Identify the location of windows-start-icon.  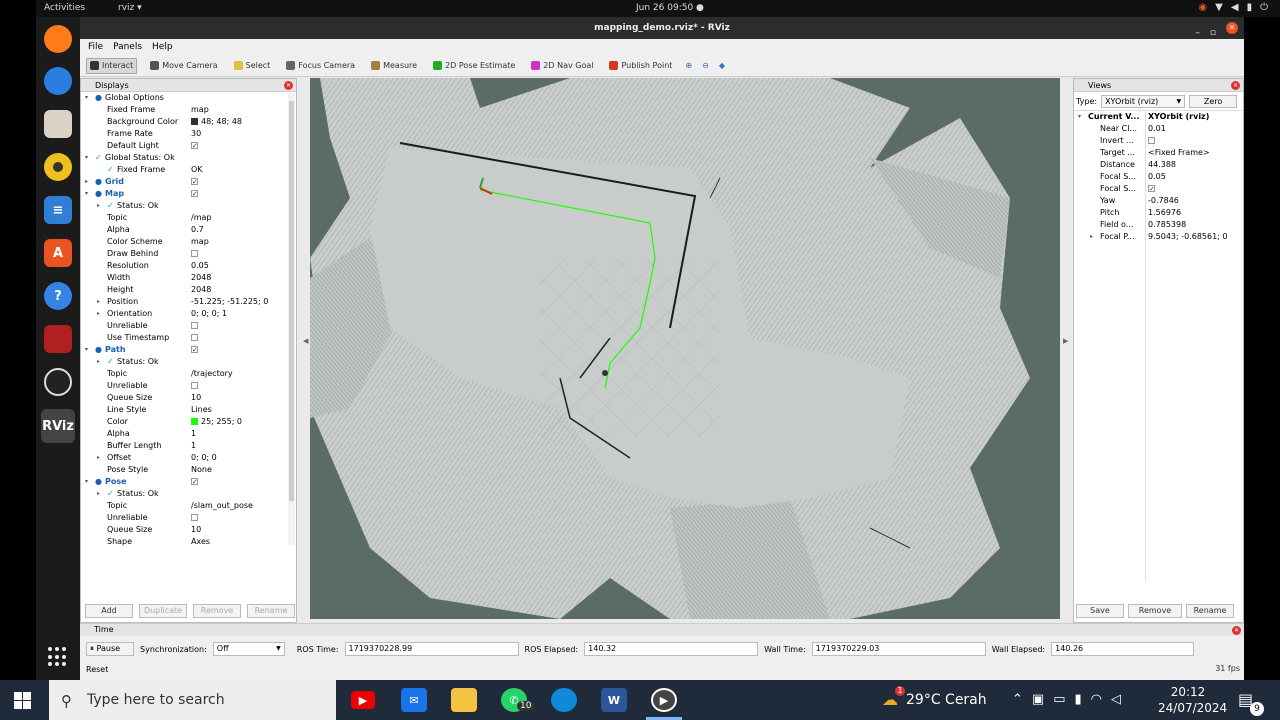
(22, 700).